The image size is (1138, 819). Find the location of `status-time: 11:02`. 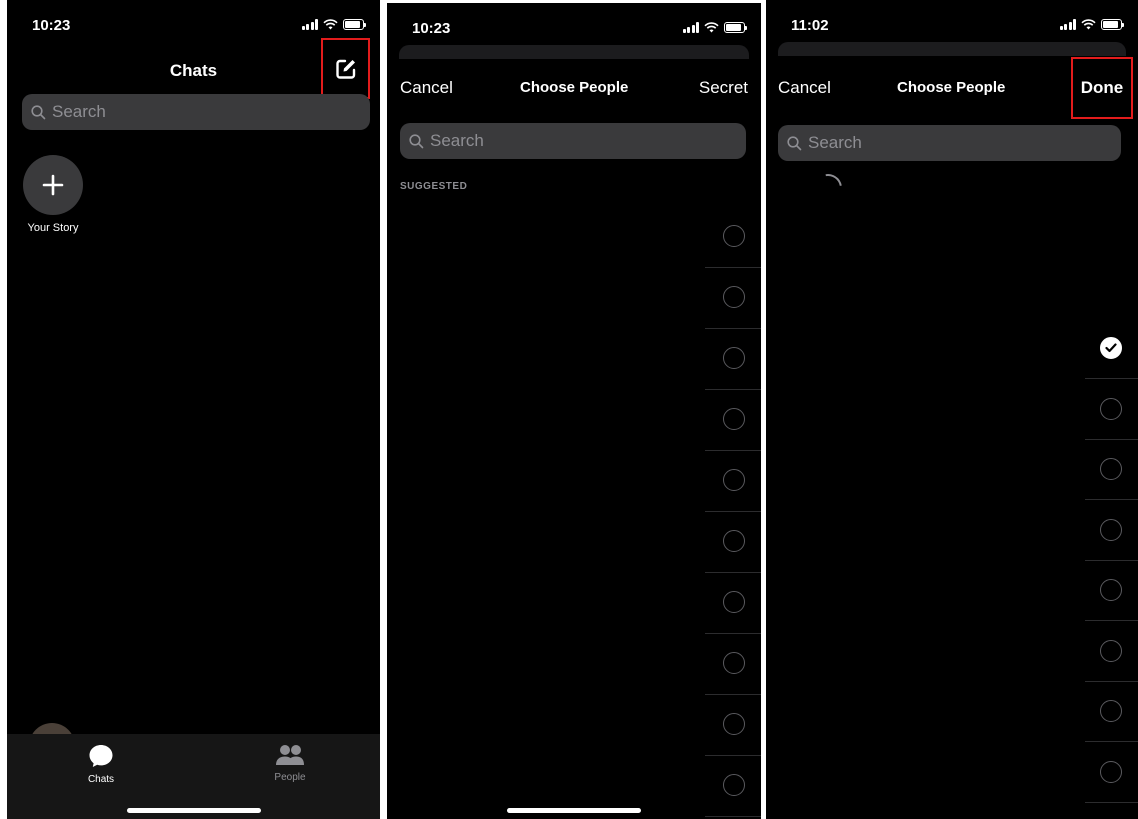

status-time: 11:02 is located at coordinates (810, 25).